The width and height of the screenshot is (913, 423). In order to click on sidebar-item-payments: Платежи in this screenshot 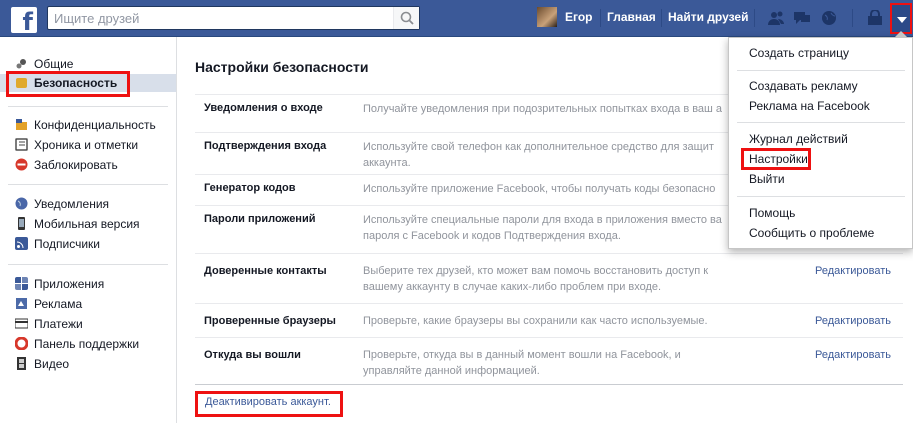, I will do `click(49, 324)`.